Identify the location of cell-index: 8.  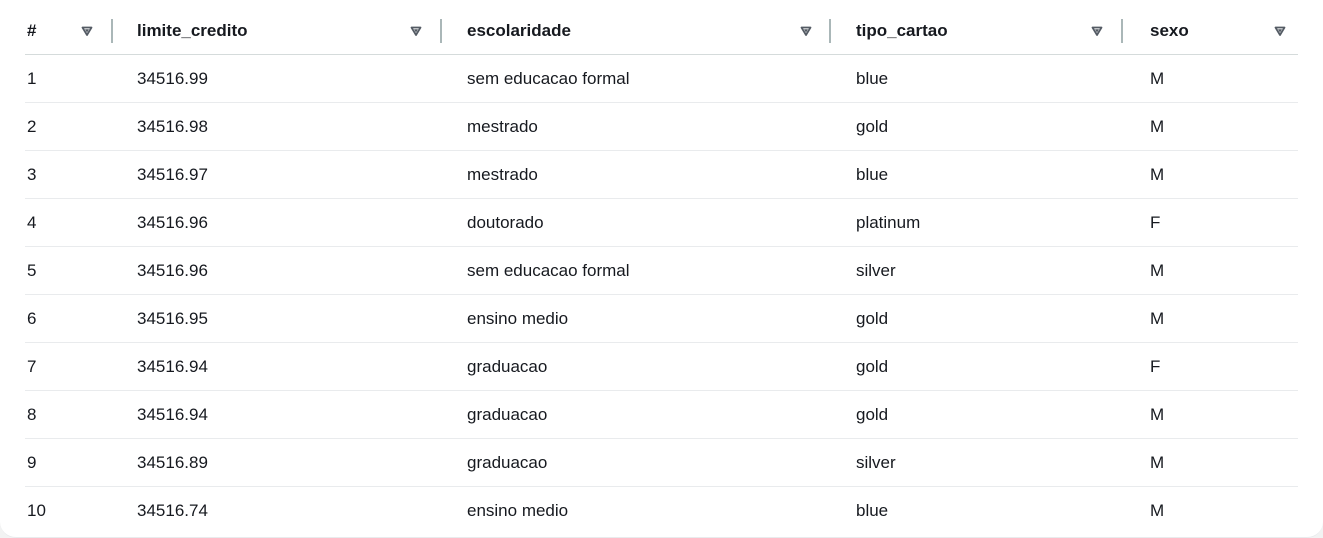
(69, 414).